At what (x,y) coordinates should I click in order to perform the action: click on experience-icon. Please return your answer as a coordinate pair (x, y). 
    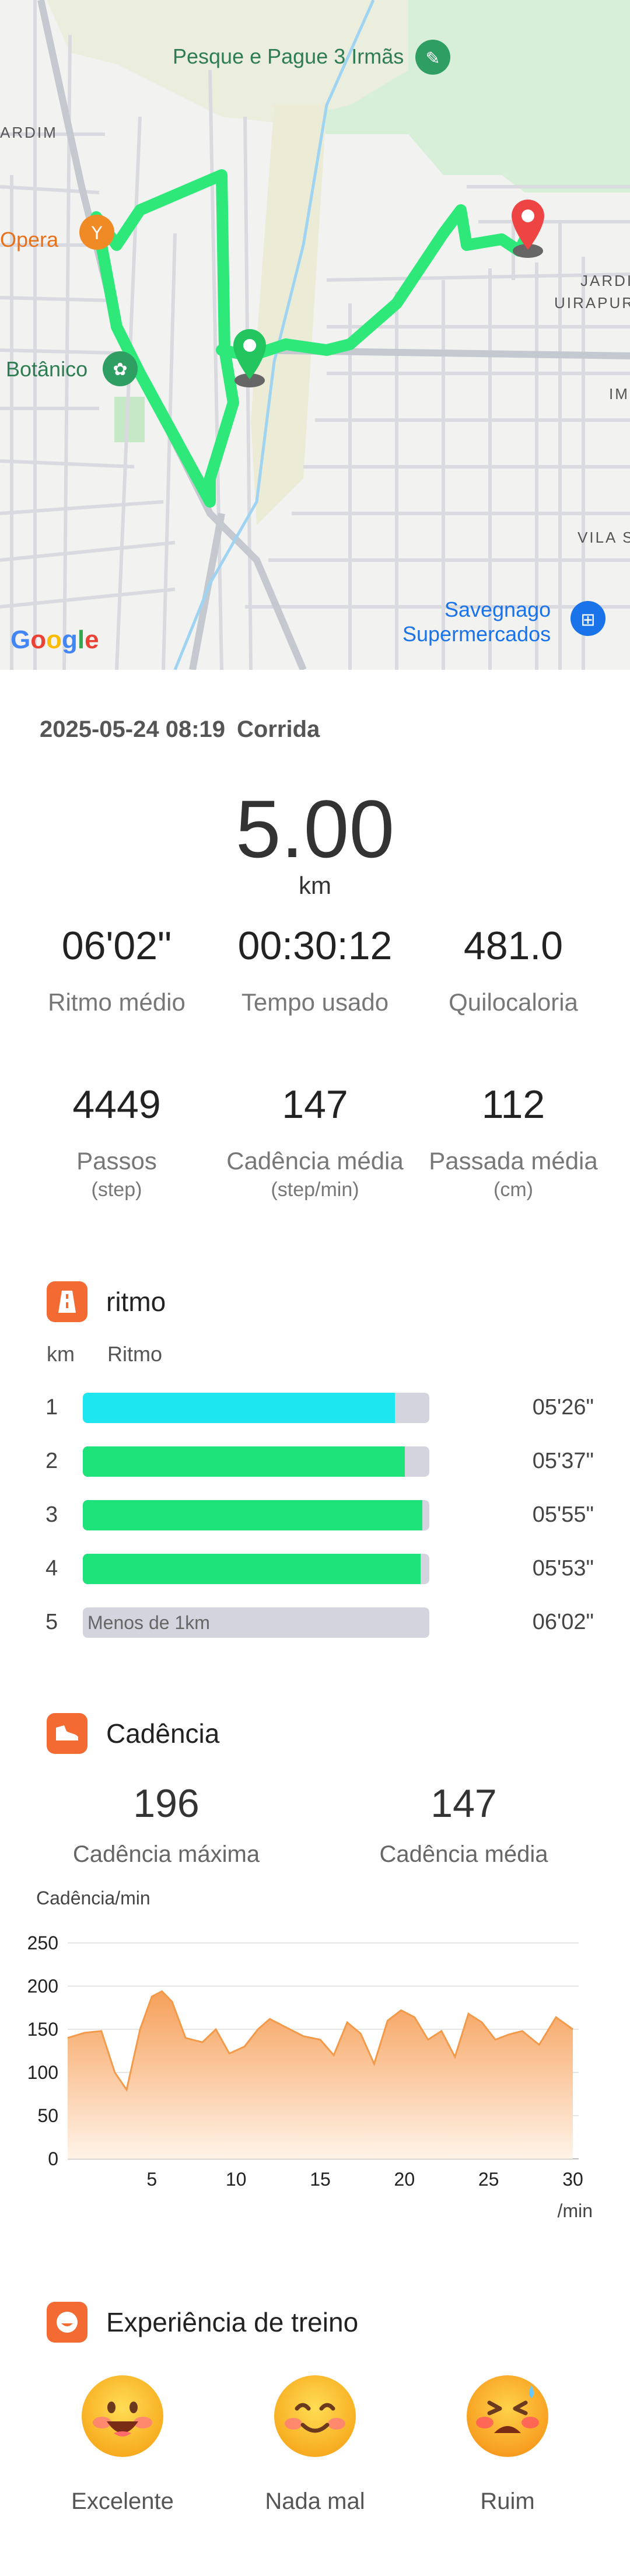
    Looking at the image, I should click on (67, 2322).